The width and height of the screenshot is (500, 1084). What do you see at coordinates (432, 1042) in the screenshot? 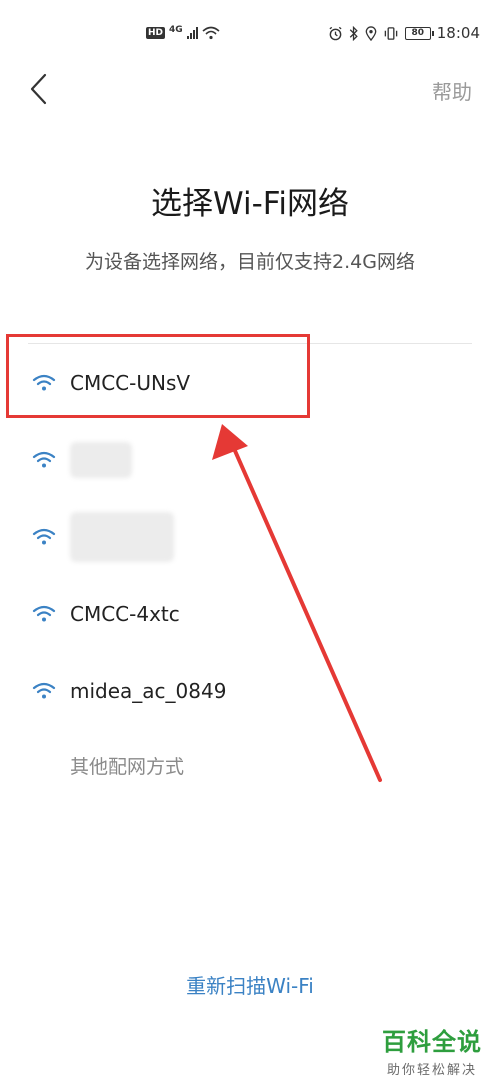
I see `watermark-title: 百科全说` at bounding box center [432, 1042].